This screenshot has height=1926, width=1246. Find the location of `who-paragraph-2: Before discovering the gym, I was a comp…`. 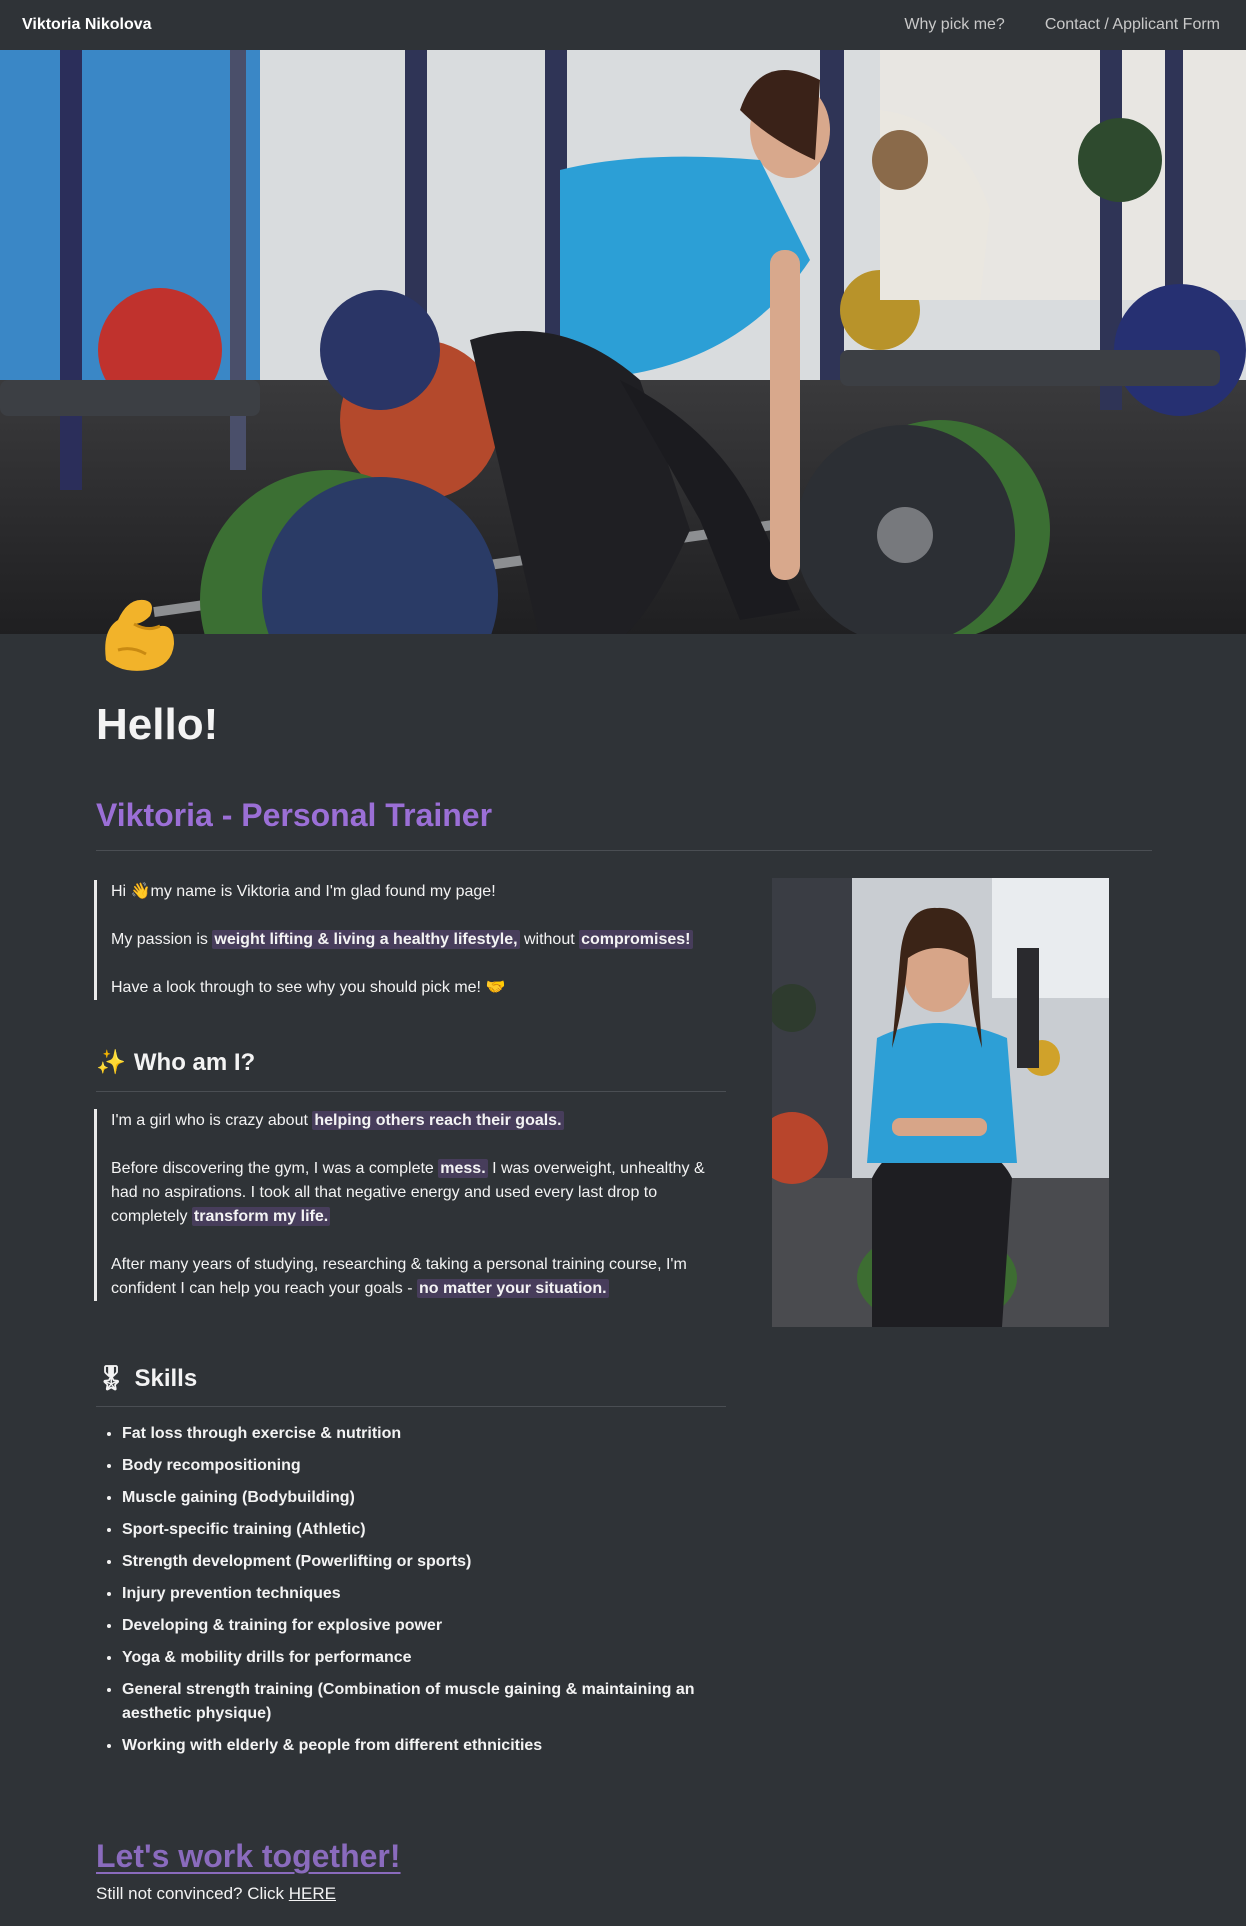

who-paragraph-2: Before discovering the gym, I was a comp… is located at coordinates (411, 1193).